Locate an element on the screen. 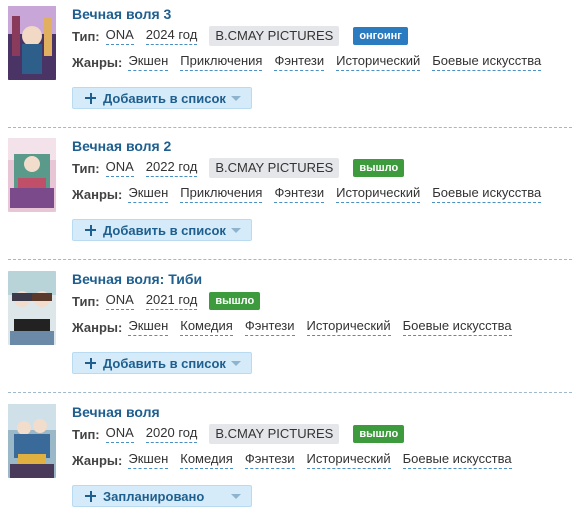 The width and height of the screenshot is (578, 521). year-link: 2024 год is located at coordinates (171, 36).